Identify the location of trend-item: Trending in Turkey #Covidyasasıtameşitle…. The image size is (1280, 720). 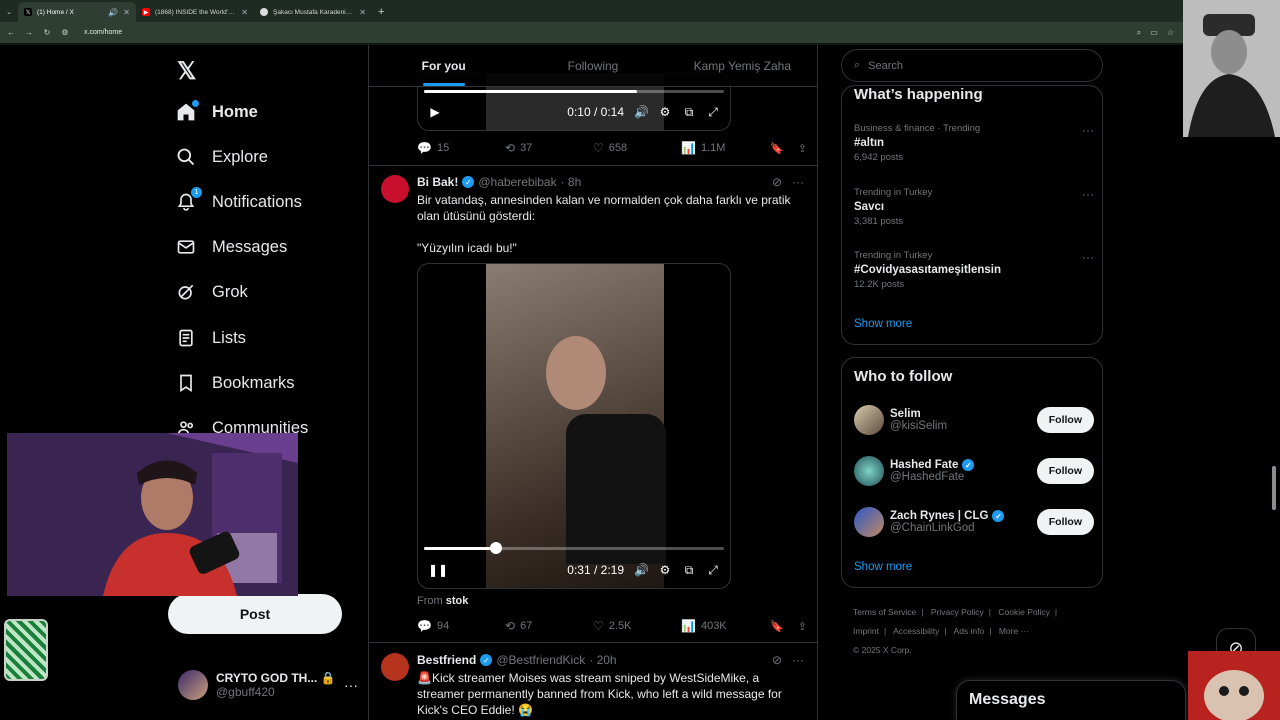
(974, 270).